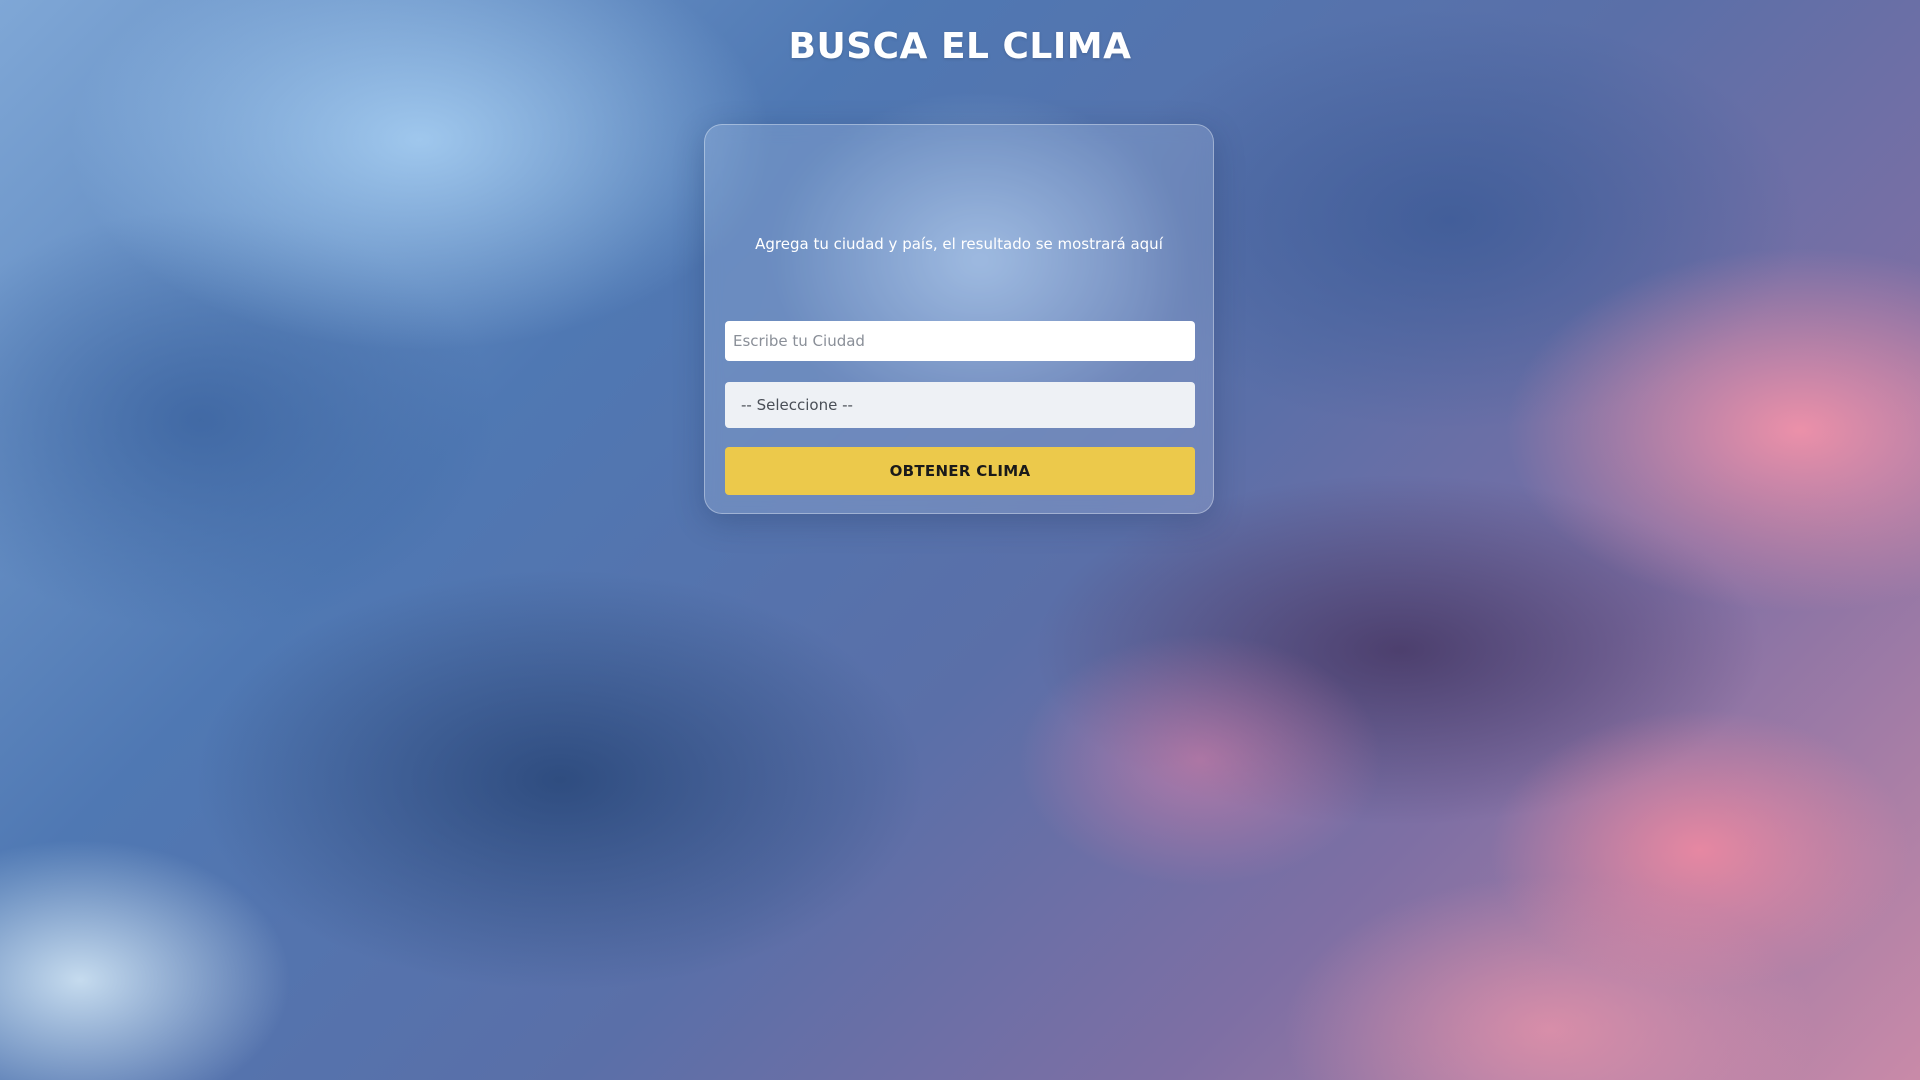 The height and width of the screenshot is (1080, 1920). I want to click on page-title: BUSCA EL CLIMA, so click(960, 46).